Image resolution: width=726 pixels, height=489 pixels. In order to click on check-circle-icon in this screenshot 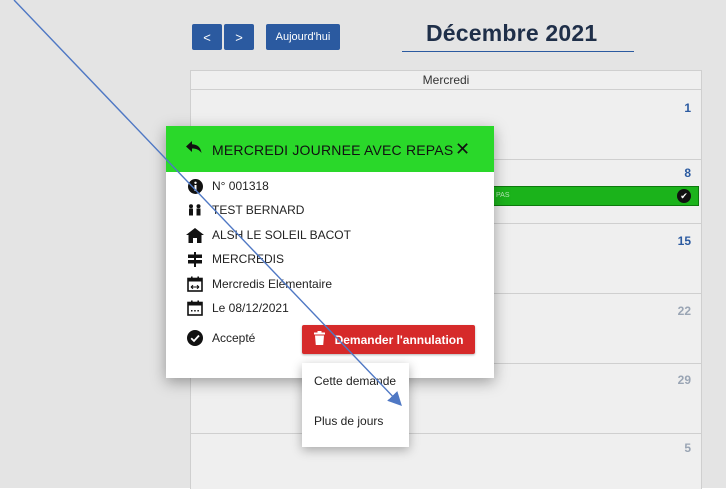, I will do `click(195, 338)`.